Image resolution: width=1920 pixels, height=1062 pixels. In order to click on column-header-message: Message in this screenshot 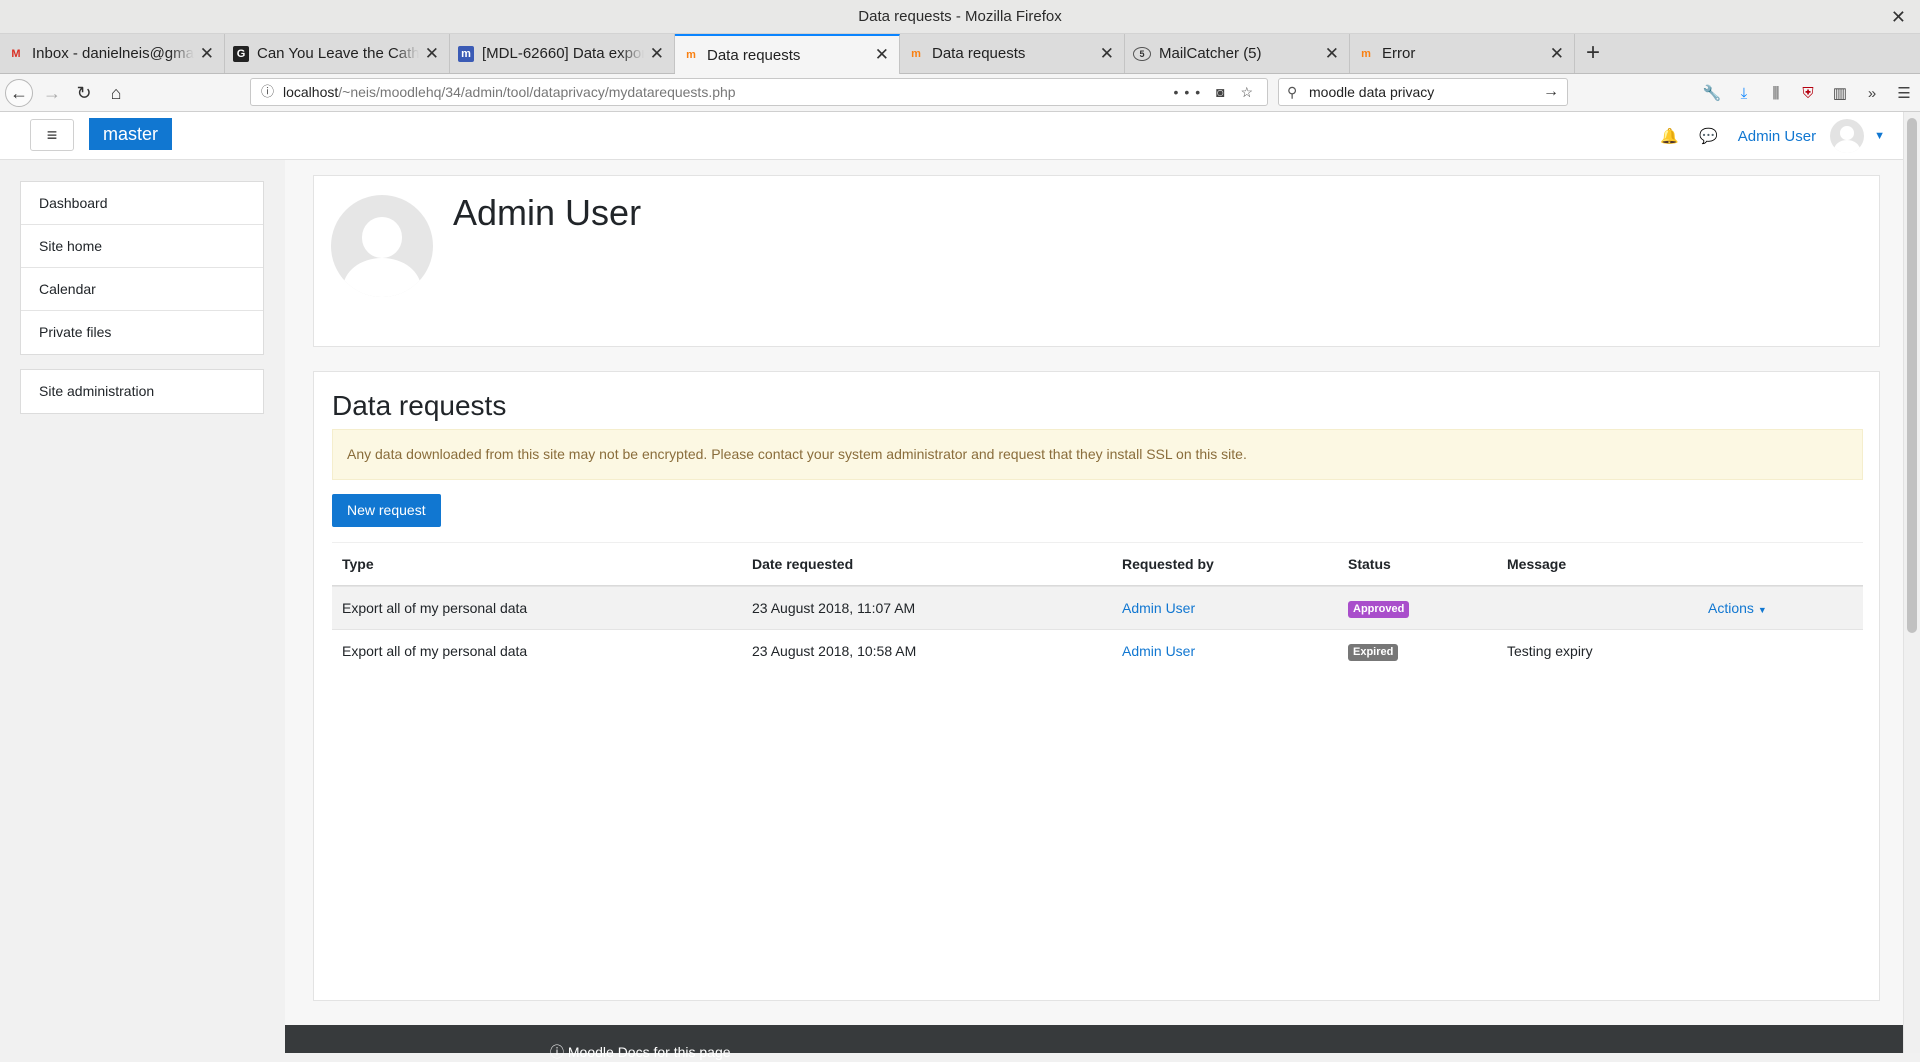, I will do `click(1536, 564)`.